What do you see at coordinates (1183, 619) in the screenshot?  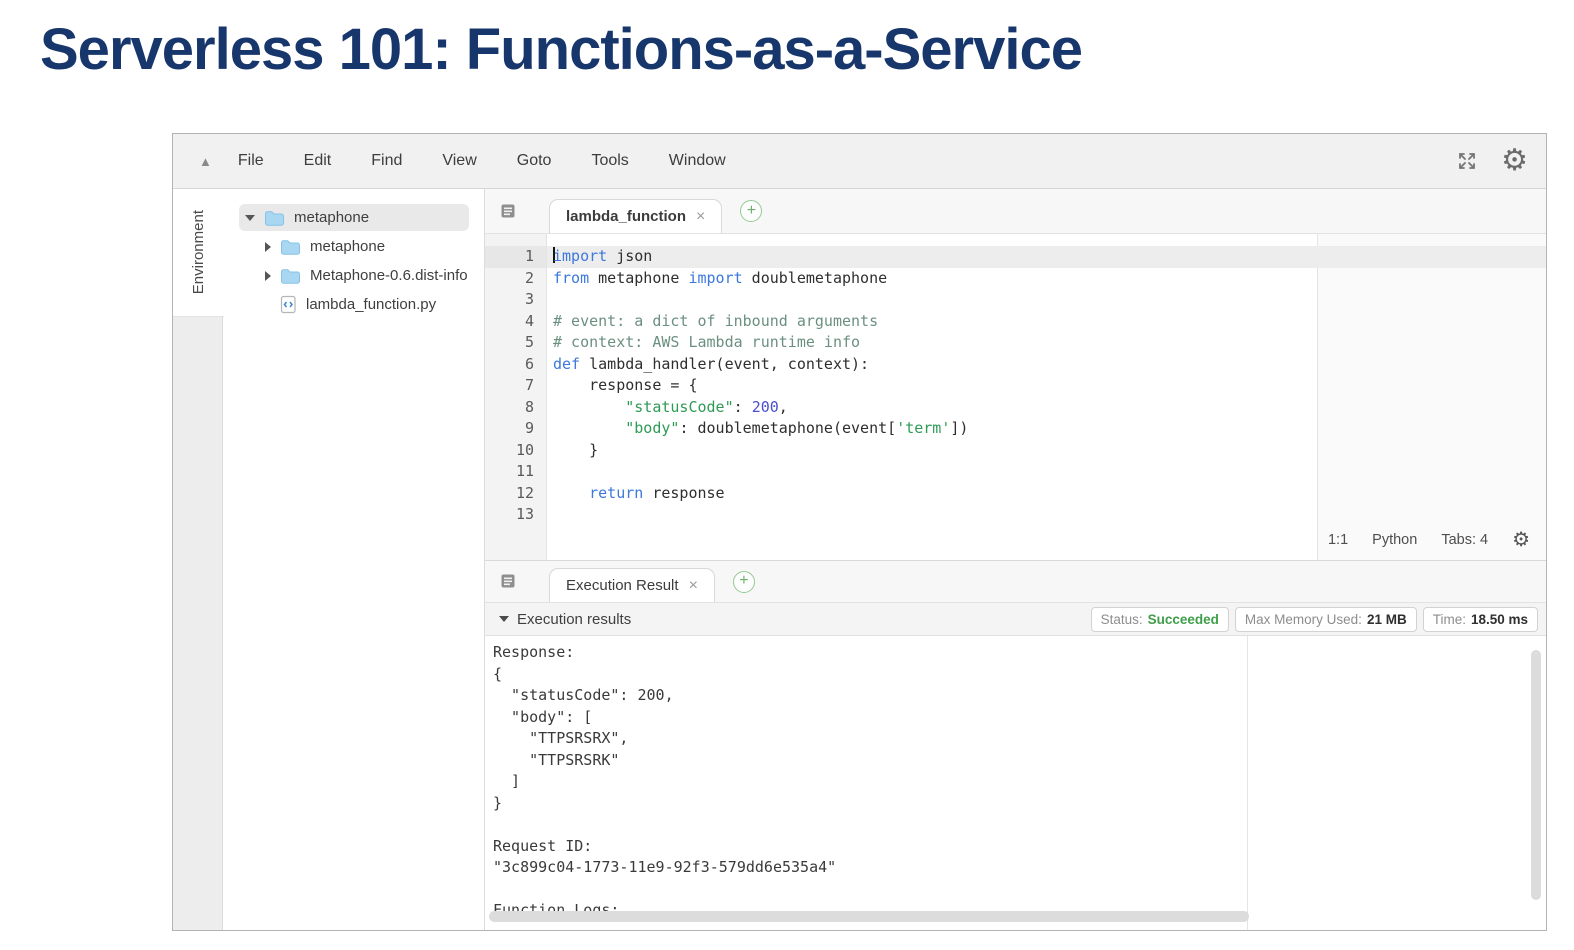 I see `badge-value: Succeeded` at bounding box center [1183, 619].